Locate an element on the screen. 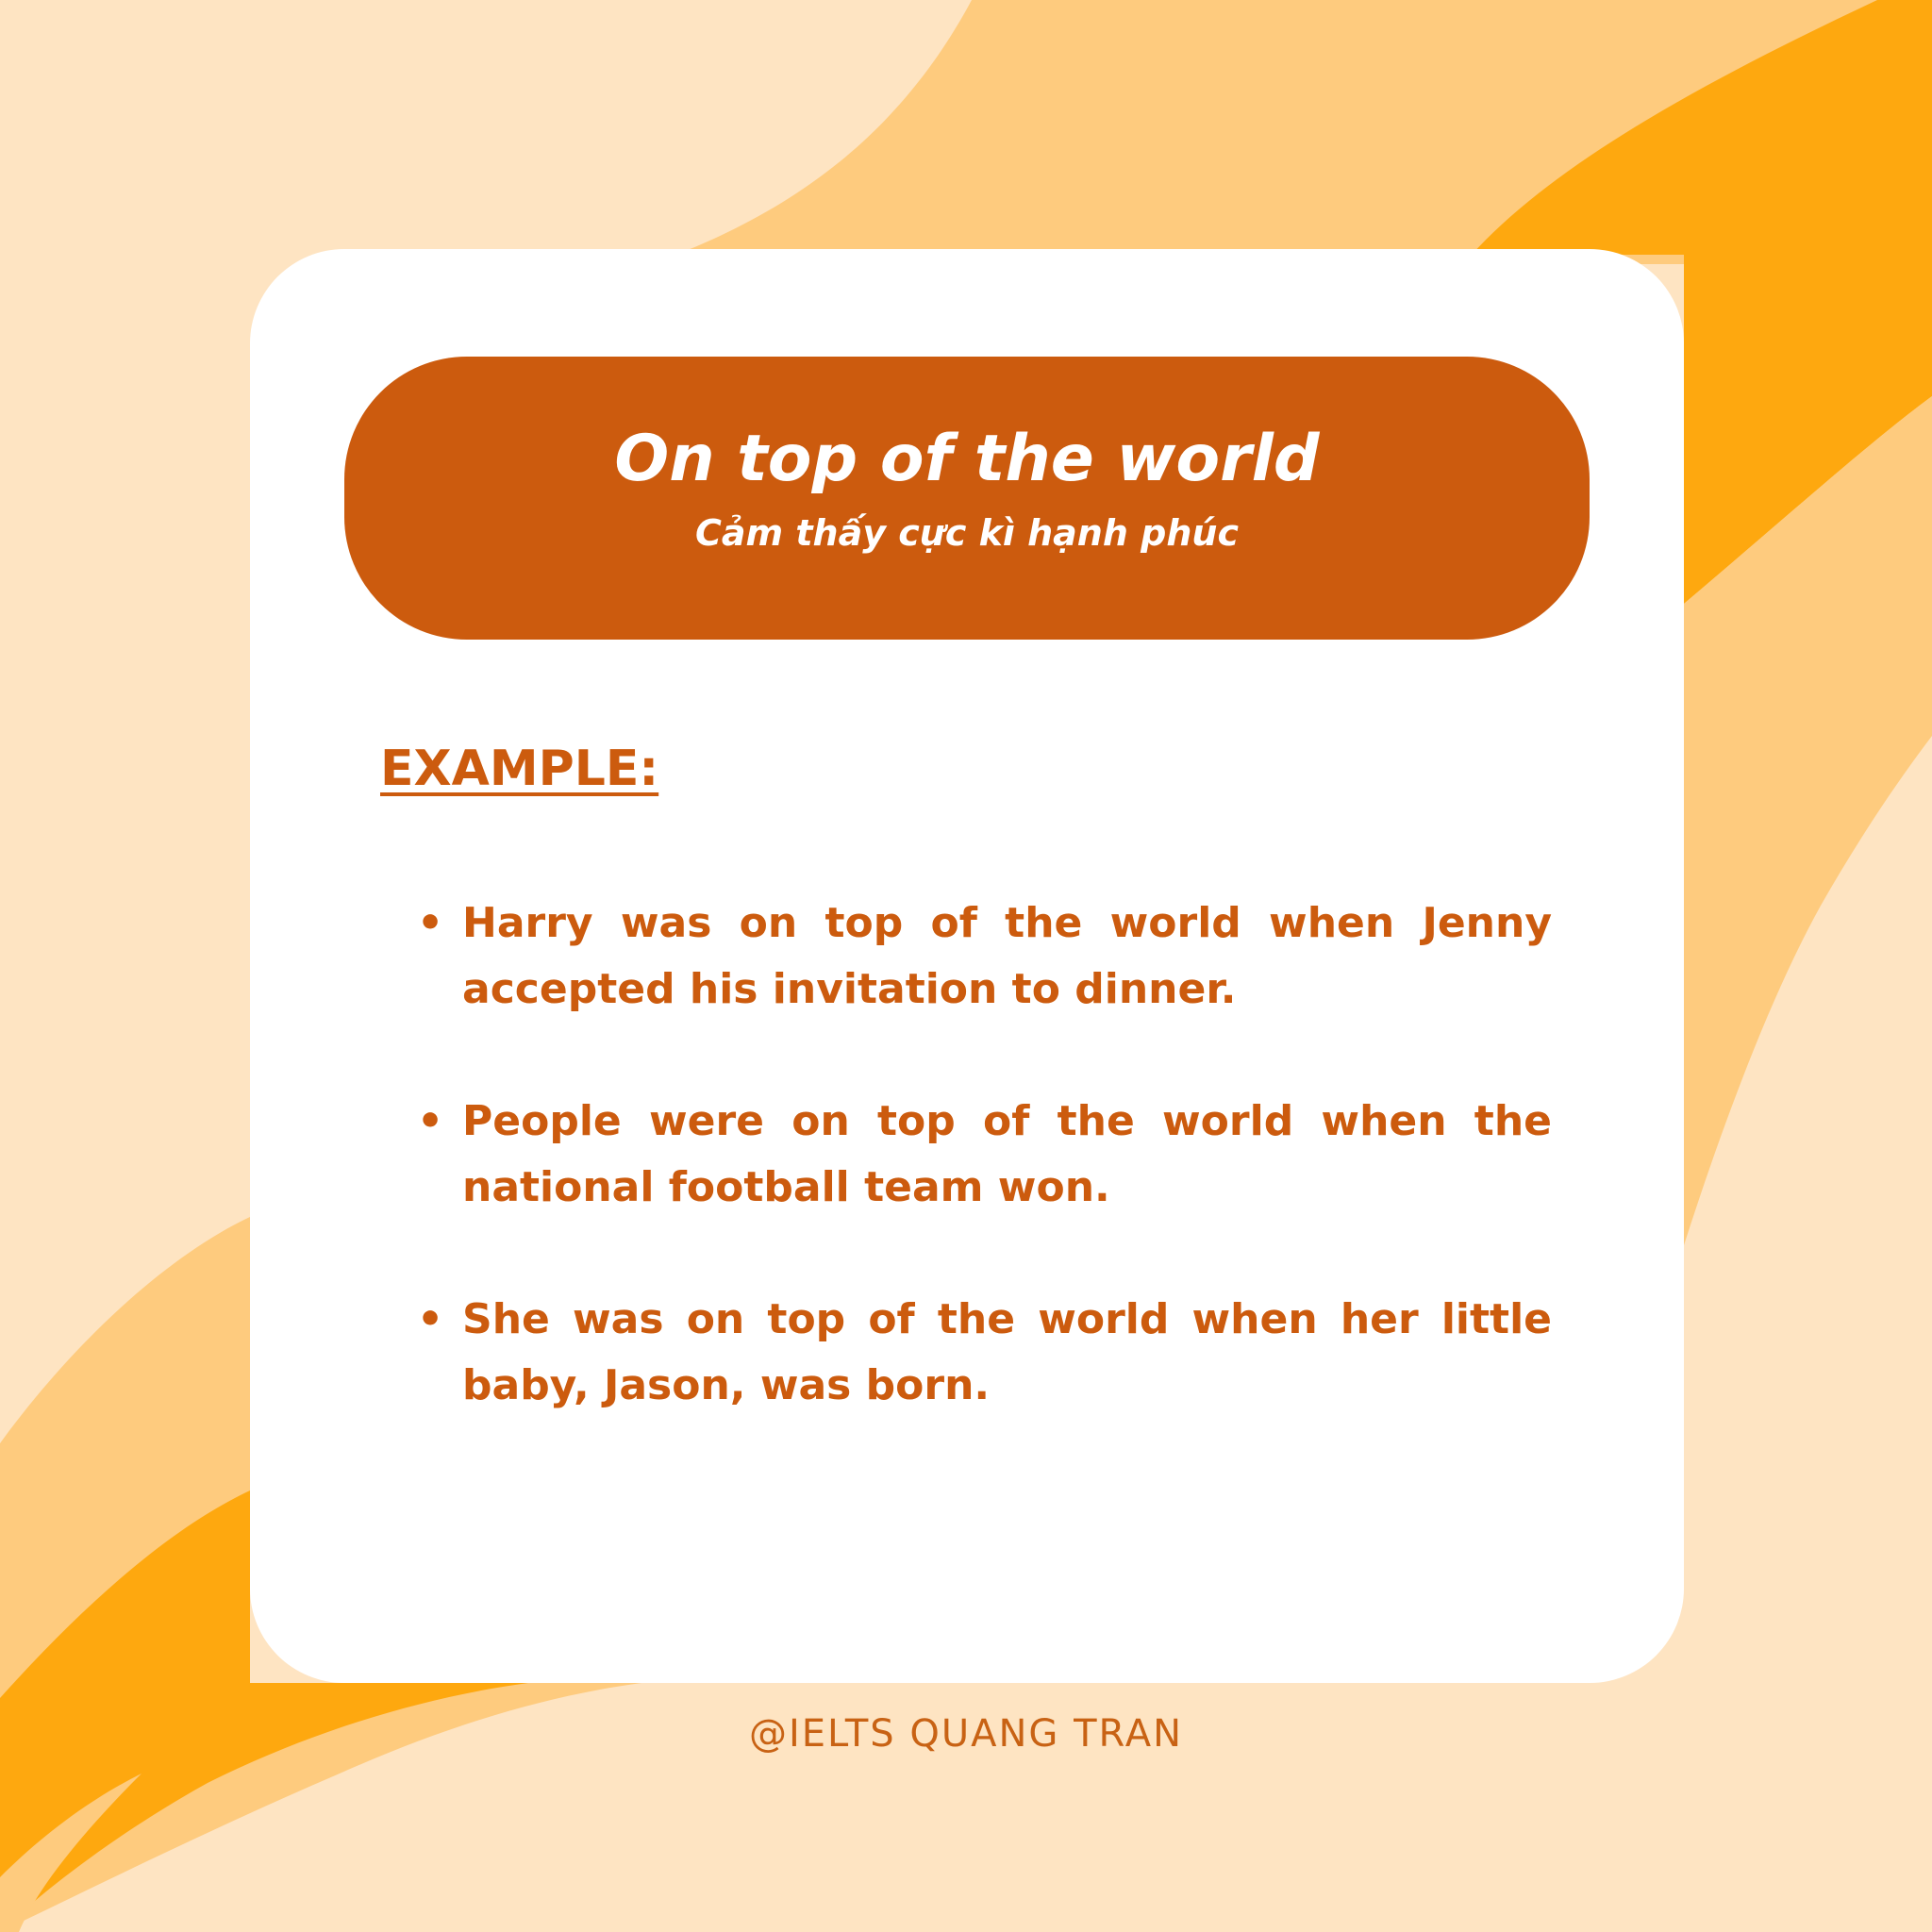 The height and width of the screenshot is (1932, 1932). idiom-title: On top of the world is located at coordinates (967, 459).